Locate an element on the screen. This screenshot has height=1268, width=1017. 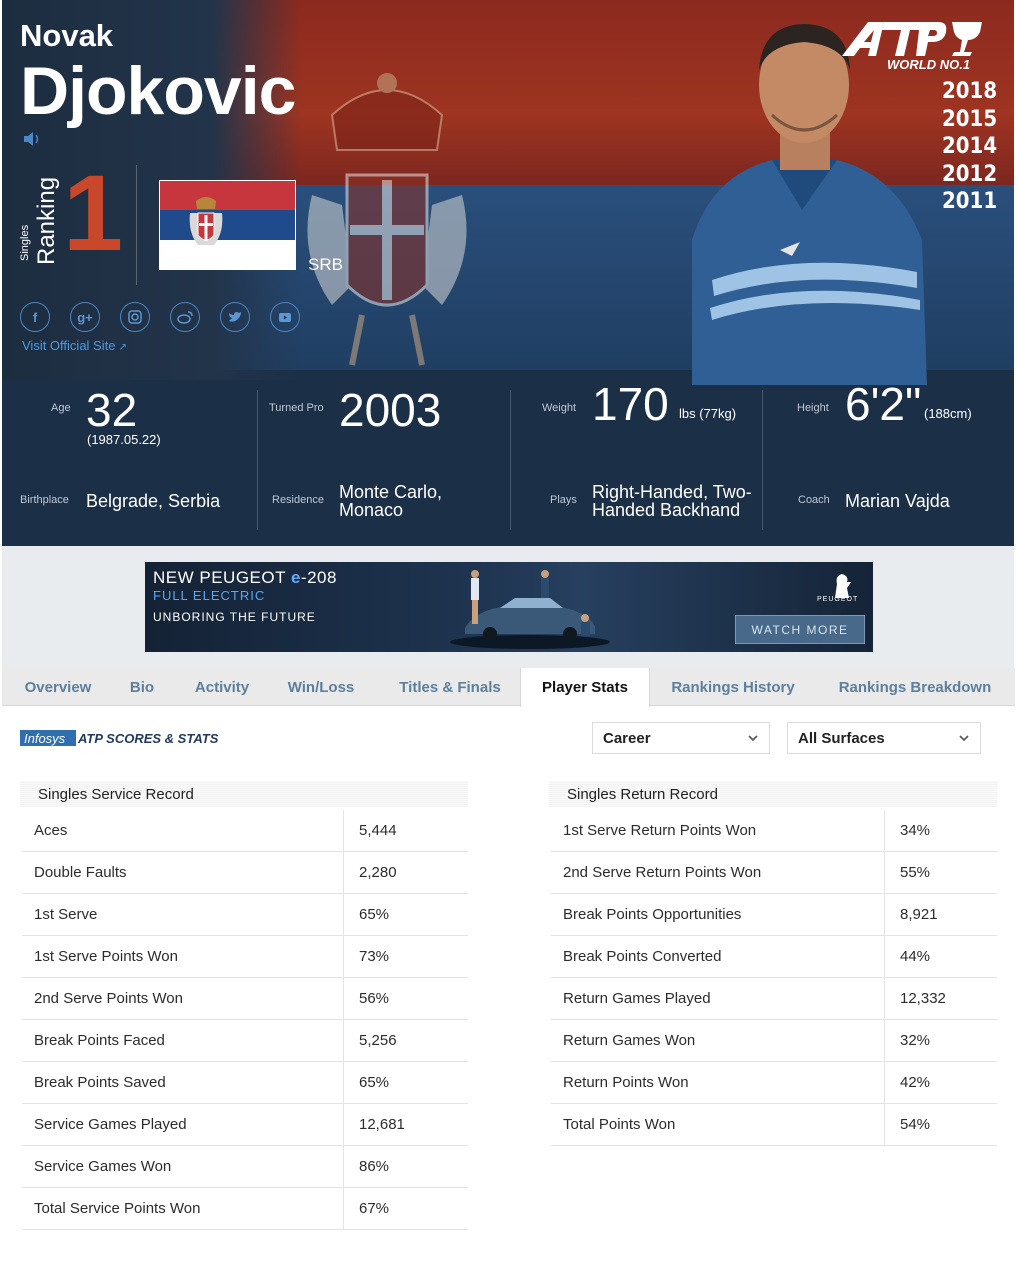
stat-label: Break Points Saved is located at coordinates (100, 1082).